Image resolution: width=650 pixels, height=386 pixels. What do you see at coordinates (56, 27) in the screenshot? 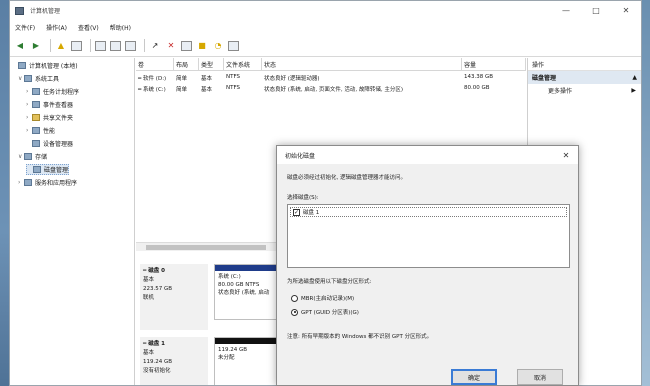
I see `menu-action: 操作(A)` at bounding box center [56, 27].